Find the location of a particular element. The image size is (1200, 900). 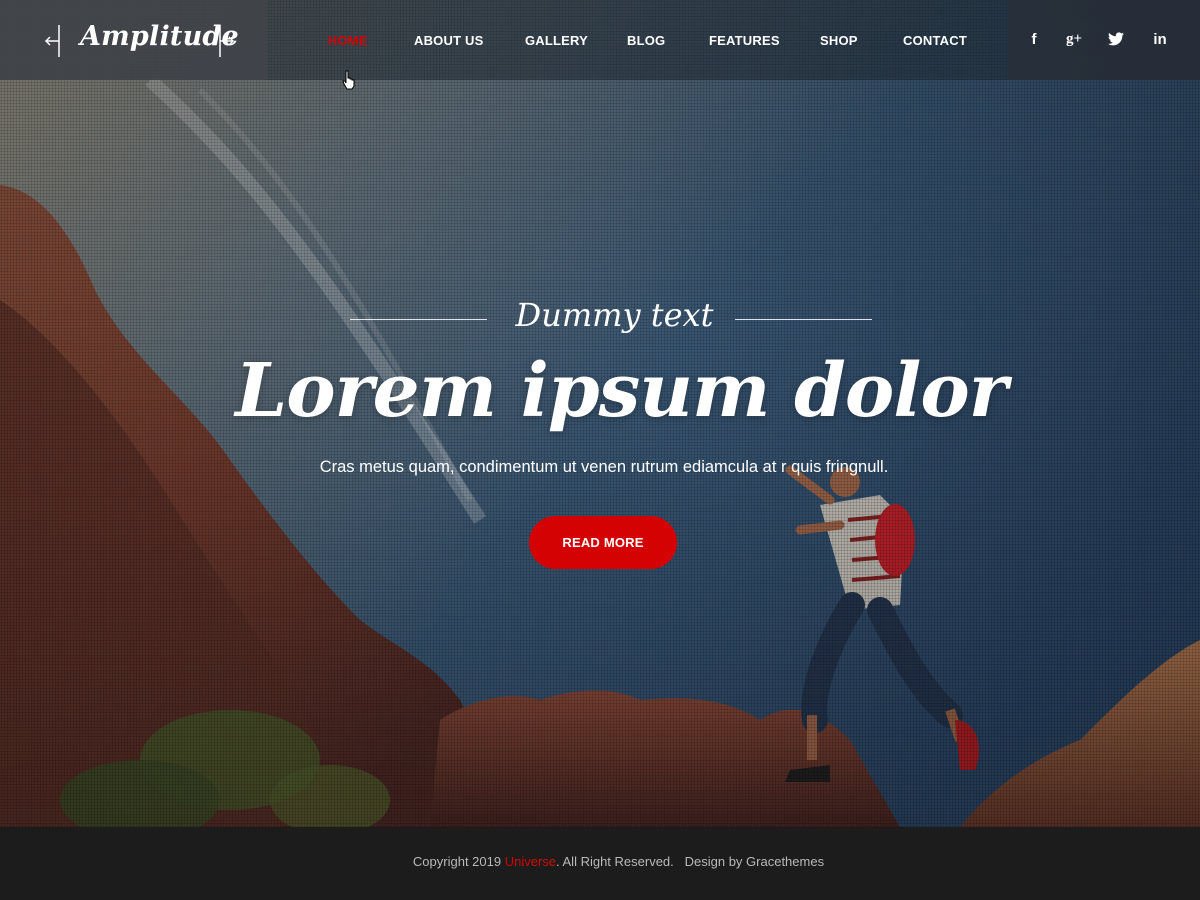

read-more-button: READ MORE is located at coordinates (603, 542).